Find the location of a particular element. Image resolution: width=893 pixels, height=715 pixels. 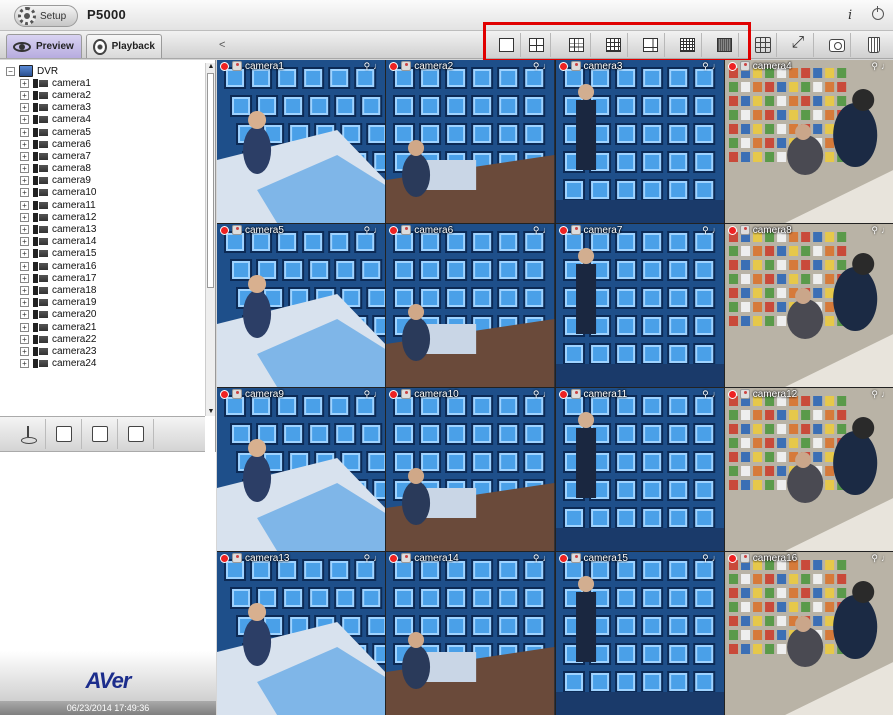

pos-button is located at coordinates (136, 434).